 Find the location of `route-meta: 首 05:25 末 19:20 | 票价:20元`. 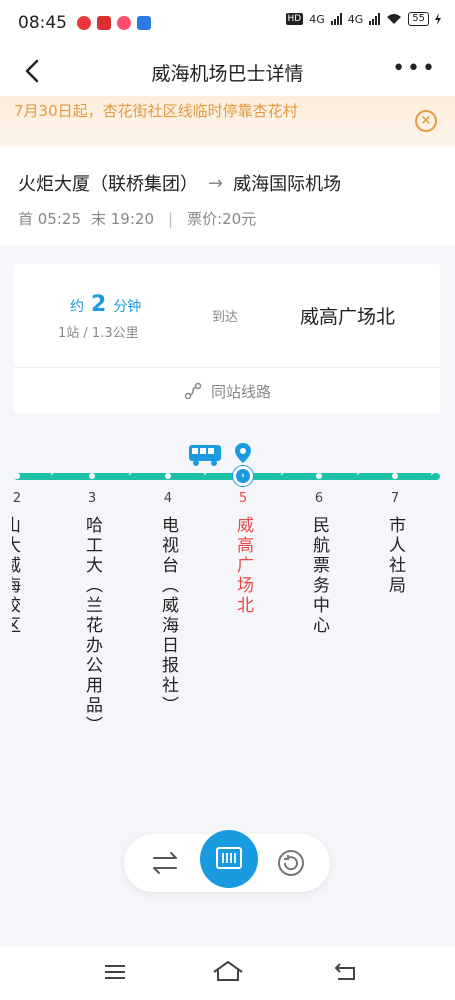

route-meta: 首 05:25 末 19:20 | 票价:20元 is located at coordinates (137, 218).